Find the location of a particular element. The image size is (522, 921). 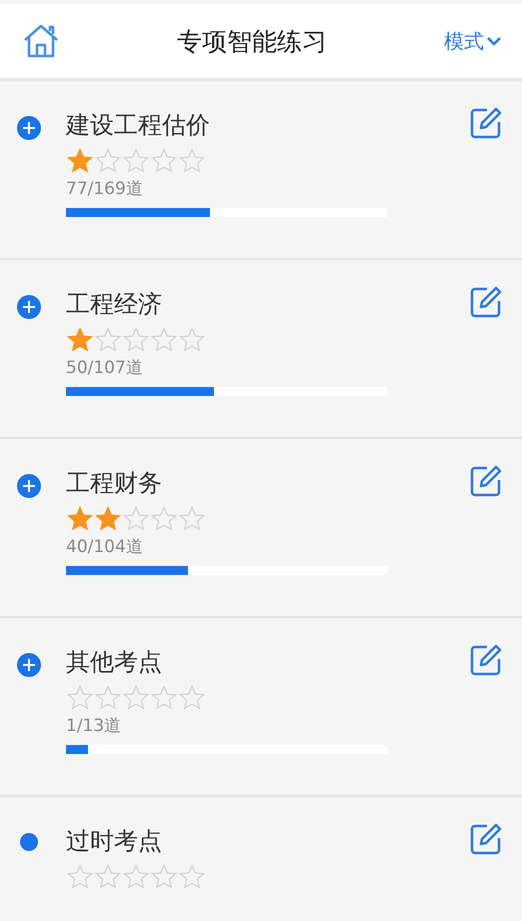

topic-title: 建设工程估价 is located at coordinates (138, 125).